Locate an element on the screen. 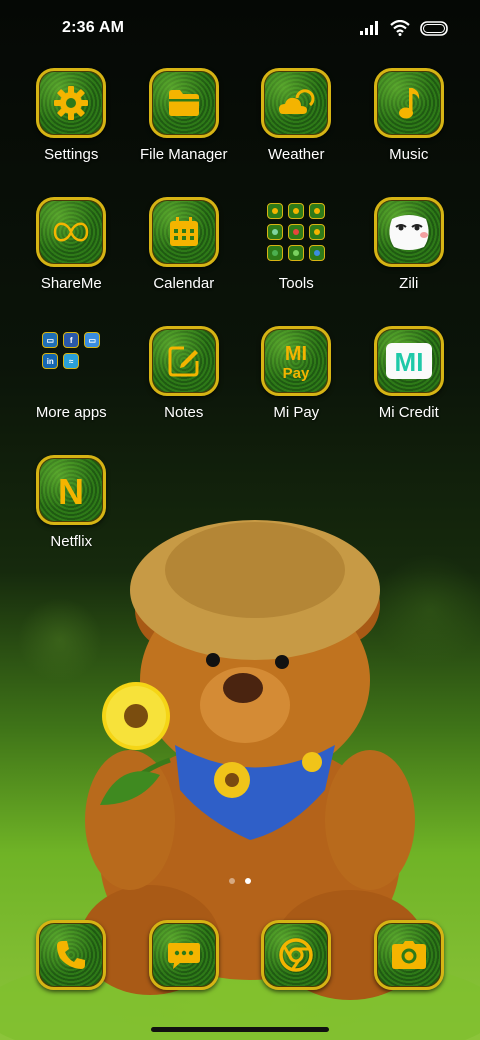 Image resolution: width=480 pixels, height=1040 pixels. calendar-icon is located at coordinates (183, 231).